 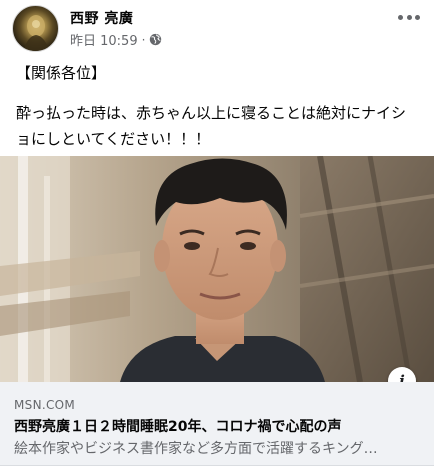 I want to click on globe-icon, so click(x=155, y=39).